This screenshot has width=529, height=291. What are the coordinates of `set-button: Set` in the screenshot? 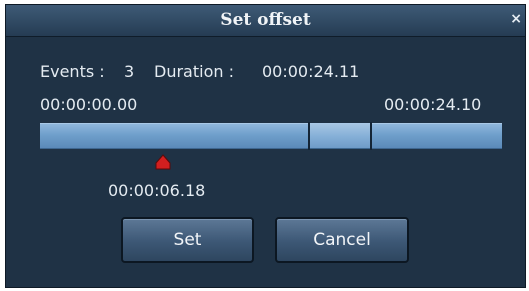 It's located at (187, 240).